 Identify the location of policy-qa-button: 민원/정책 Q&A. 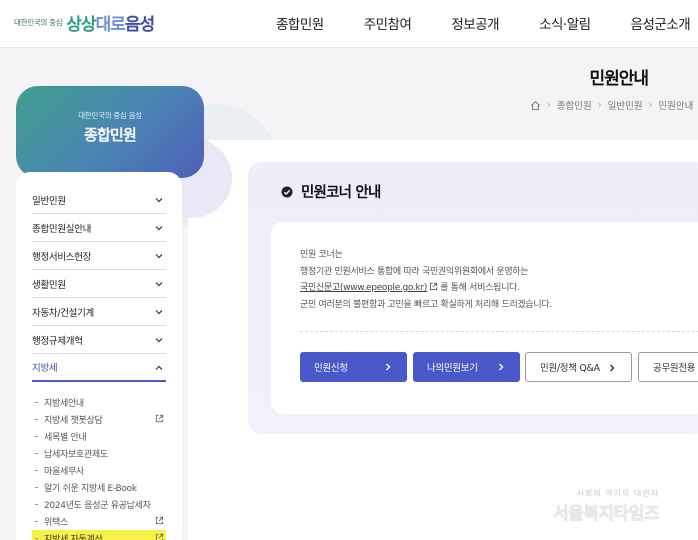
(578, 367).